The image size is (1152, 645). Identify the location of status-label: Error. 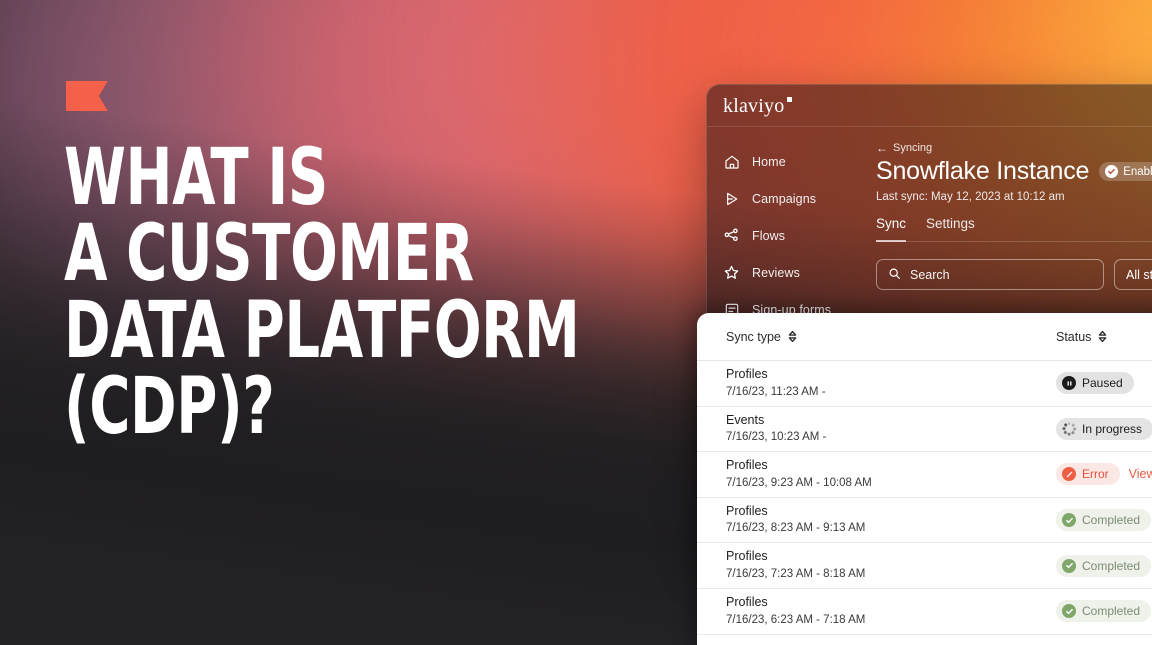
(1095, 474).